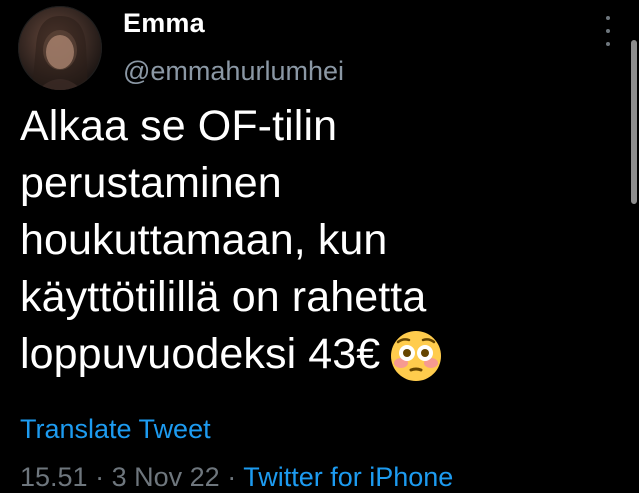  Describe the element at coordinates (179, 126) in the screenshot. I see `tweet-text-line: Alkaa se OF-tilin` at that location.